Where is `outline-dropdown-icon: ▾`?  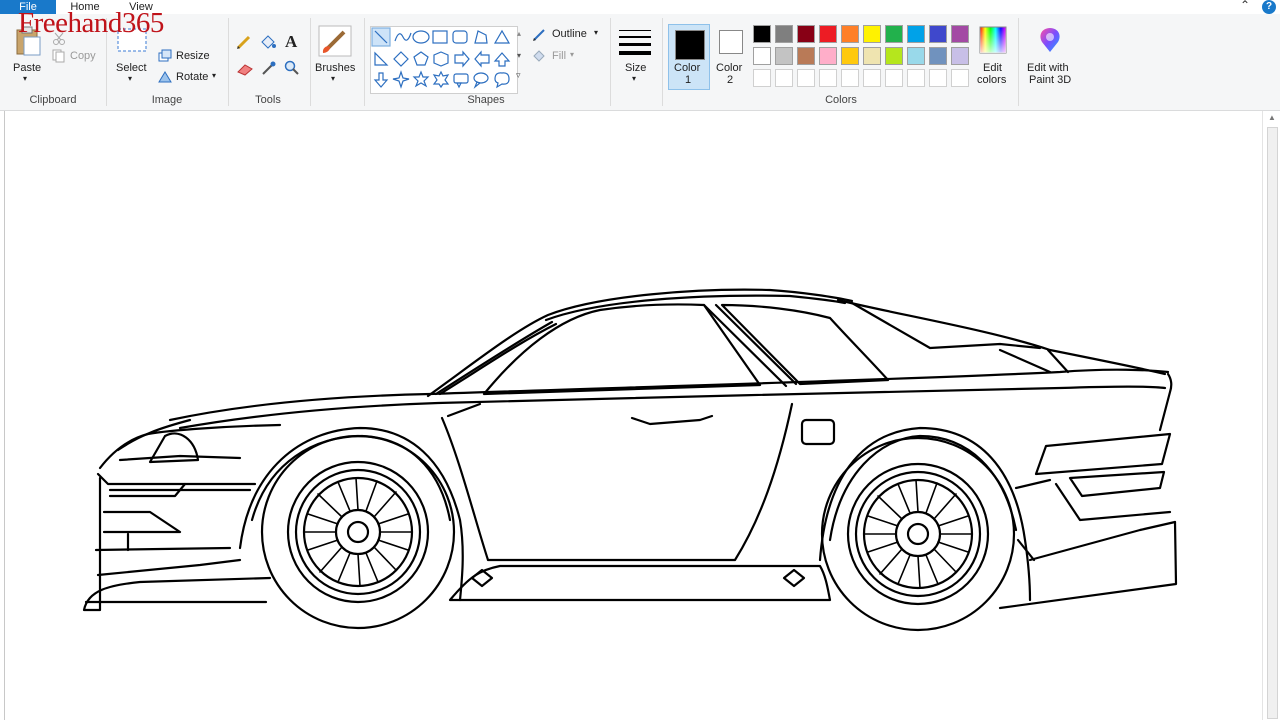 outline-dropdown-icon: ▾ is located at coordinates (596, 32).